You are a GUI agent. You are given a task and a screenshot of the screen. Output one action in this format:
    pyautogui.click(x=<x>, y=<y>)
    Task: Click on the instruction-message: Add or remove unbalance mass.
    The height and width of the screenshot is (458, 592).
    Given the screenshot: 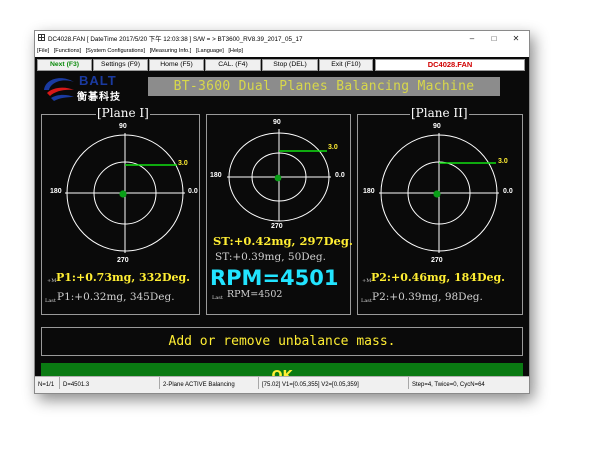 What is the action you would take?
    pyautogui.click(x=282, y=341)
    